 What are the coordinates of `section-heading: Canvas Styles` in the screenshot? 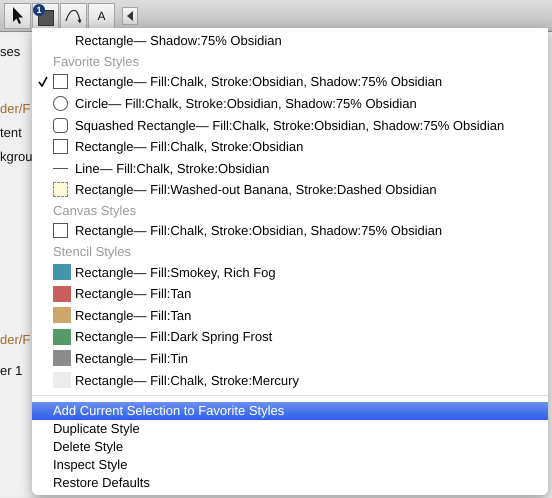 It's located at (95, 211).